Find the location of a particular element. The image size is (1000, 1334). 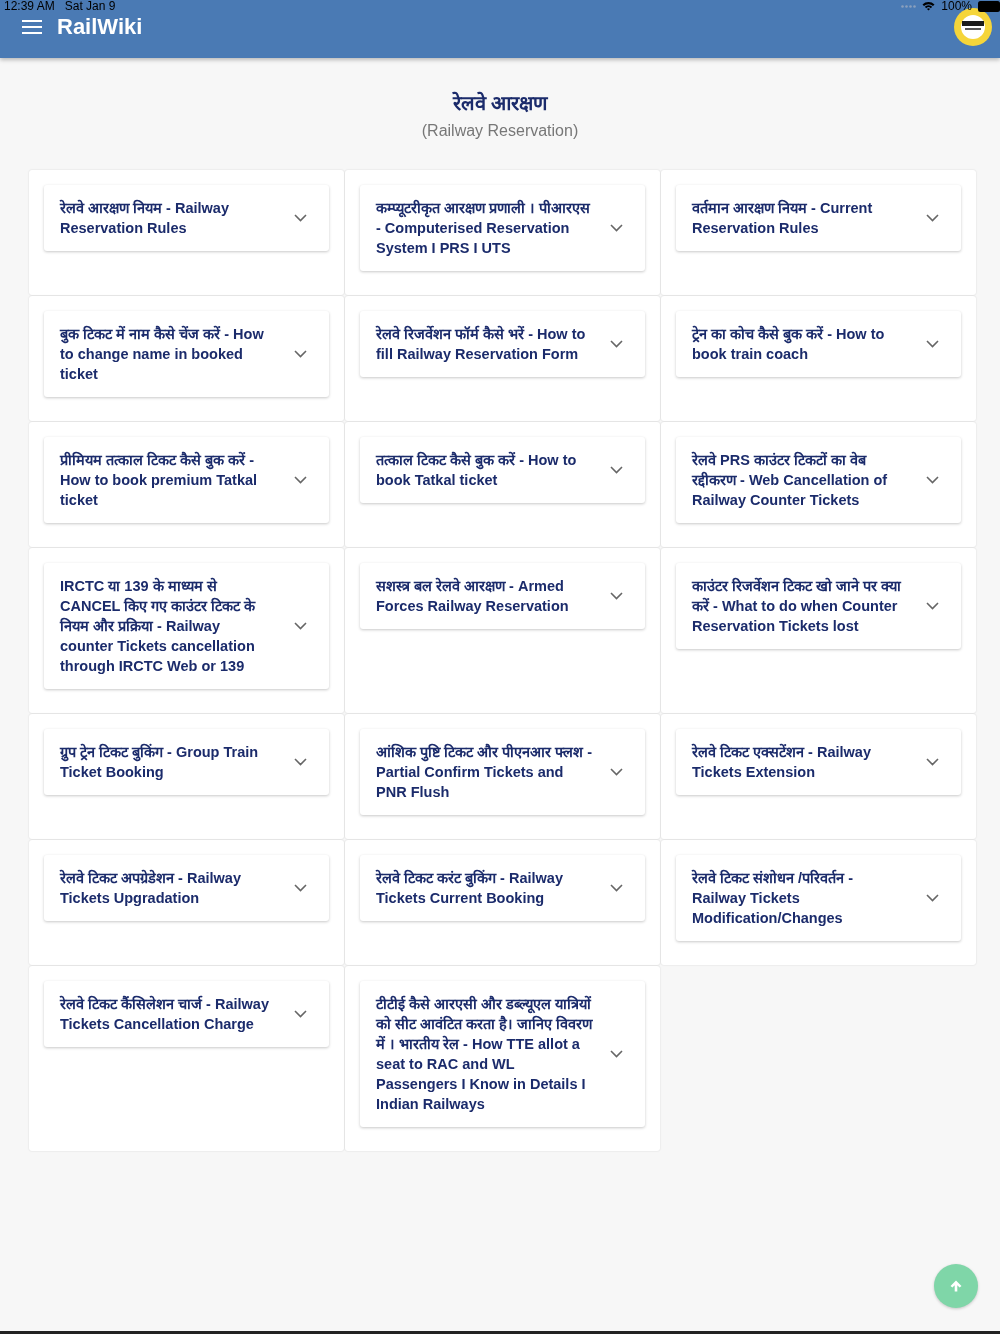

logo-icon is located at coordinates (973, 27).